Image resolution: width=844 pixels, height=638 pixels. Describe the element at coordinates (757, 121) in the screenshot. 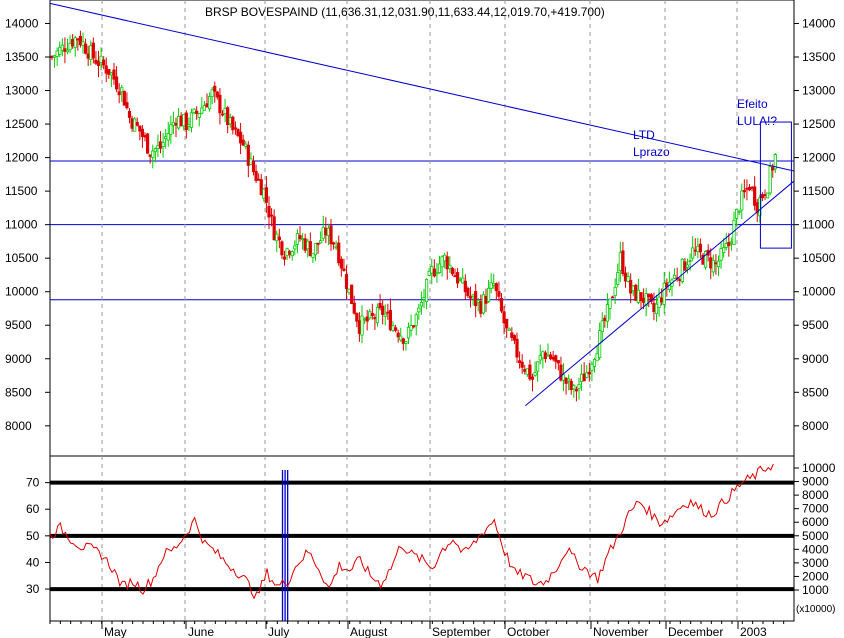

I see `lula-note-line2: LULA!?` at that location.